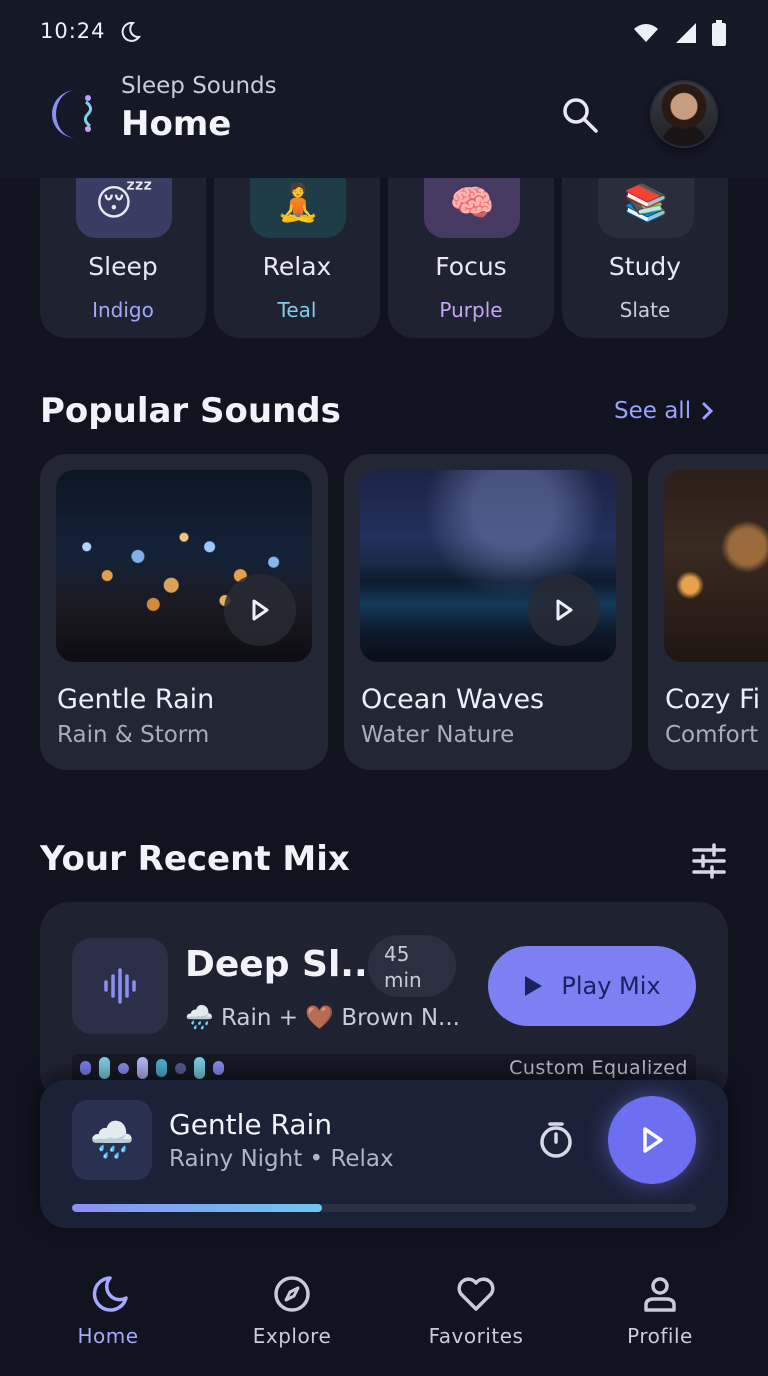 The width and height of the screenshot is (768, 1376). What do you see at coordinates (471, 266) in the screenshot?
I see `category-name: Focus` at bounding box center [471, 266].